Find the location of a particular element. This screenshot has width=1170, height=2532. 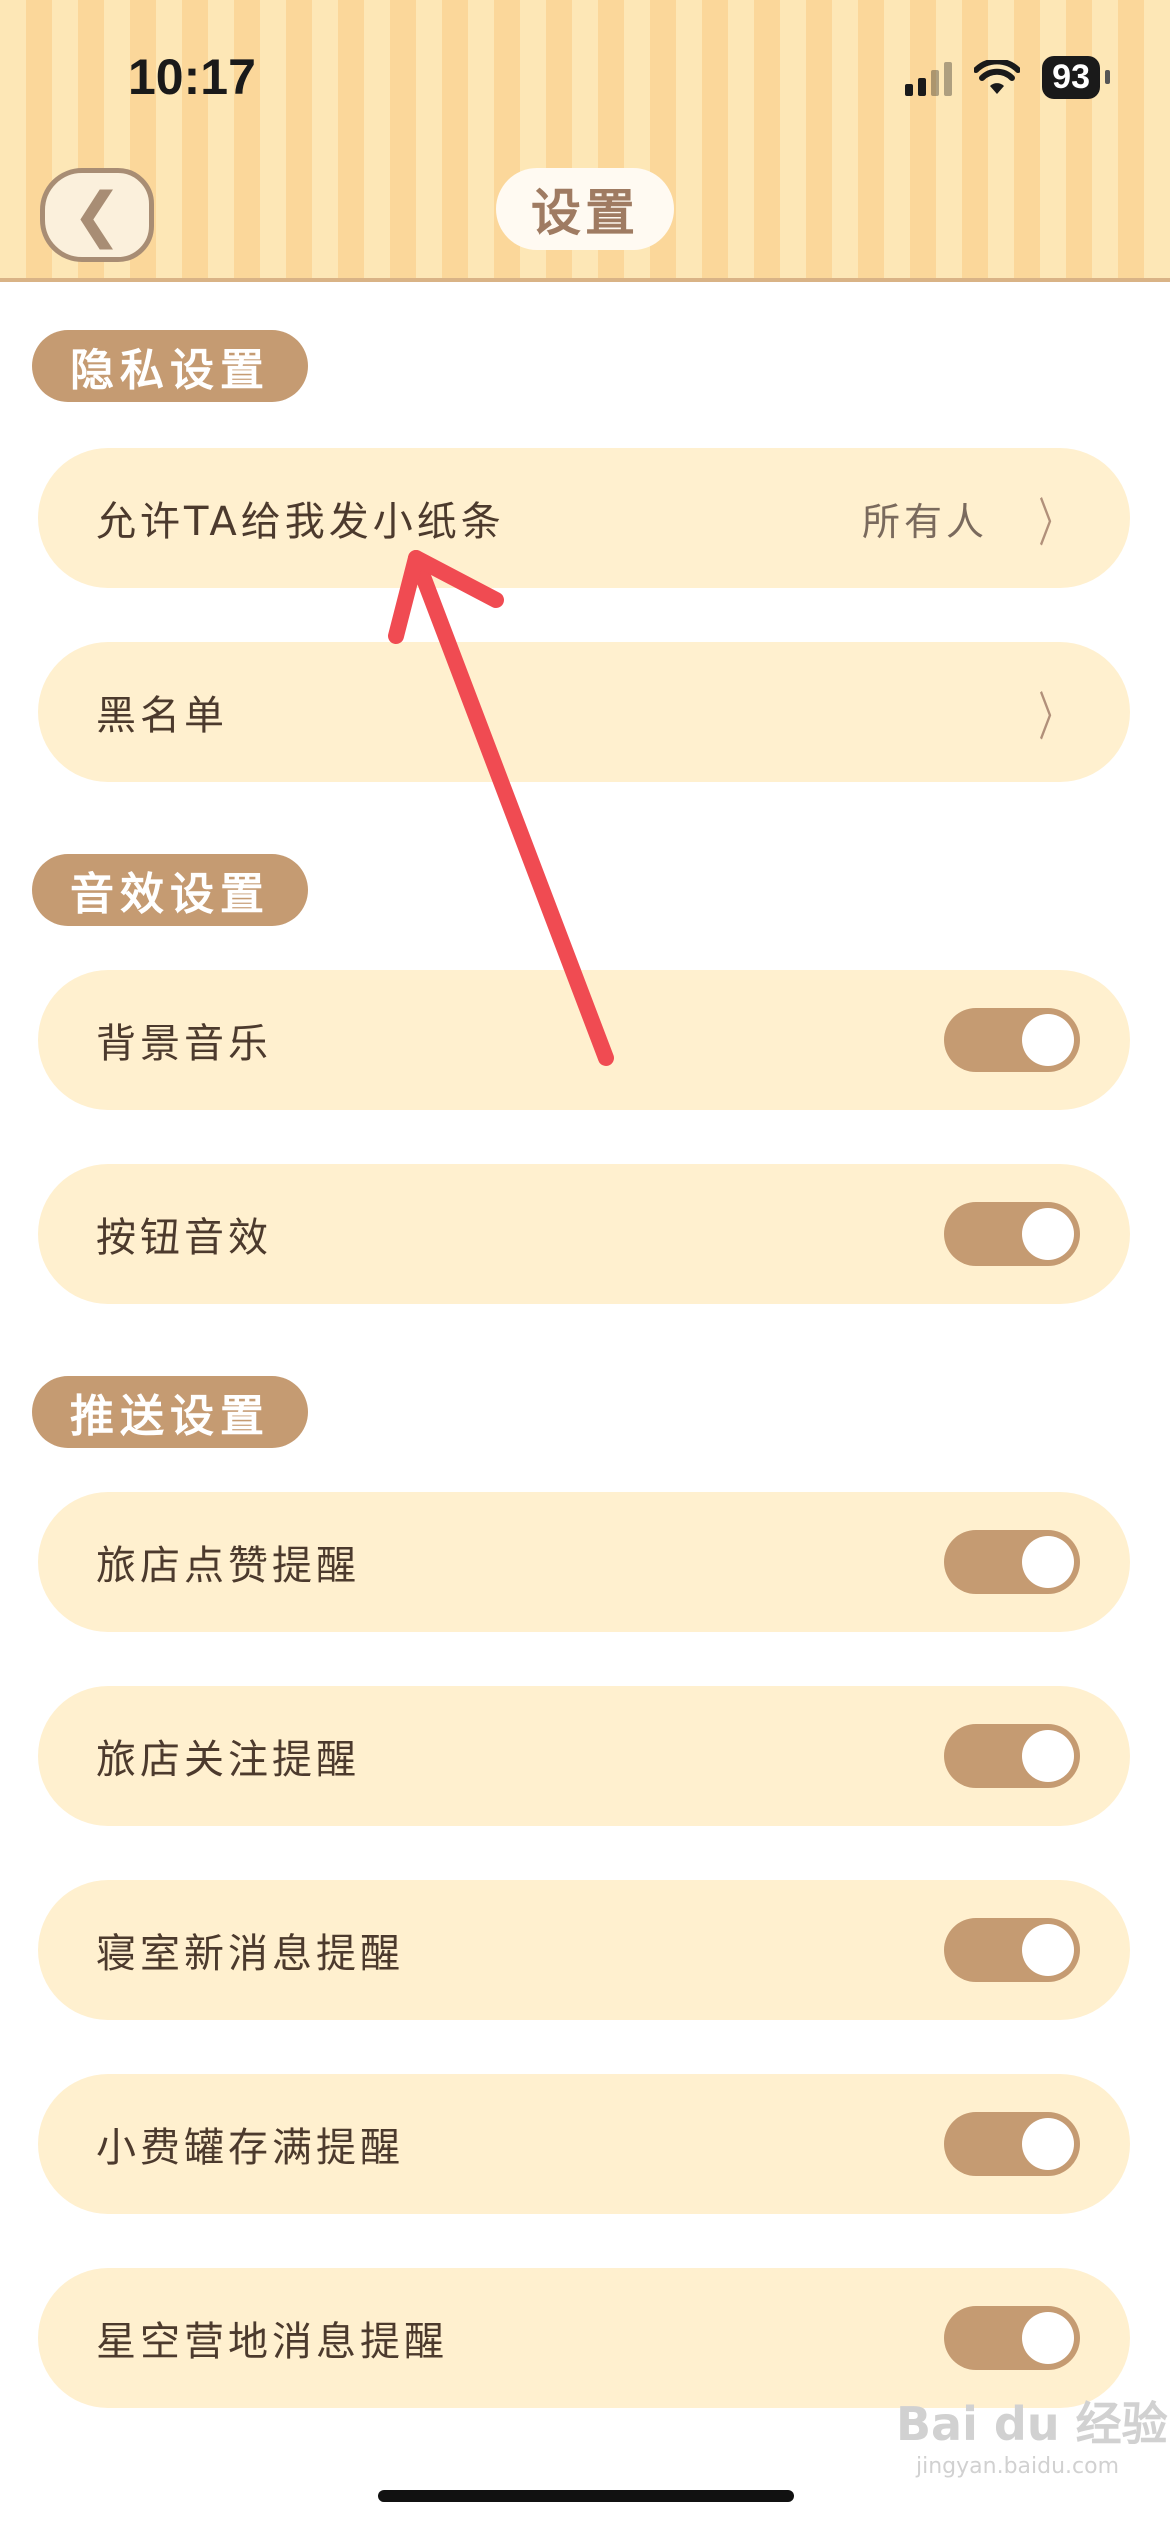

row-dorm-message-reminder: 寝室新消息提醒 is located at coordinates (584, 1950).